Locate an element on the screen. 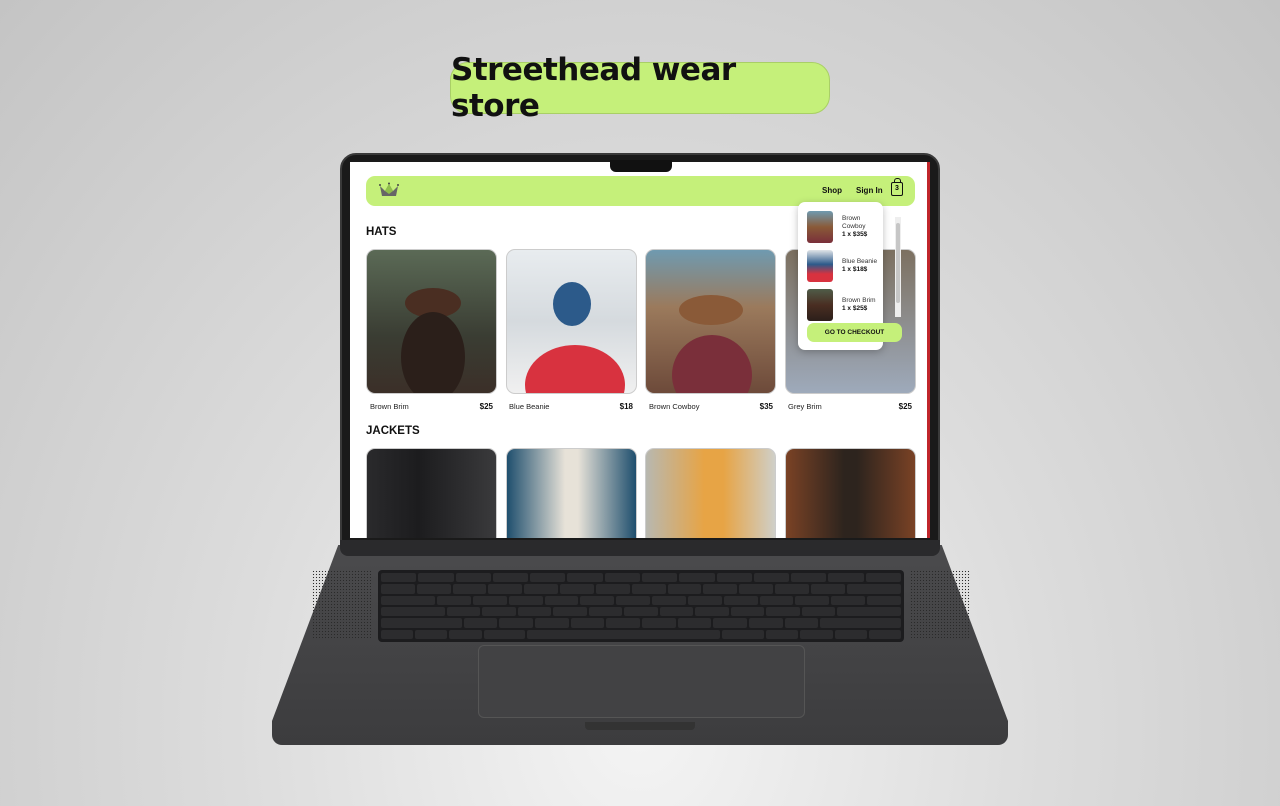  product-card-brown-brim is located at coordinates (431, 321).